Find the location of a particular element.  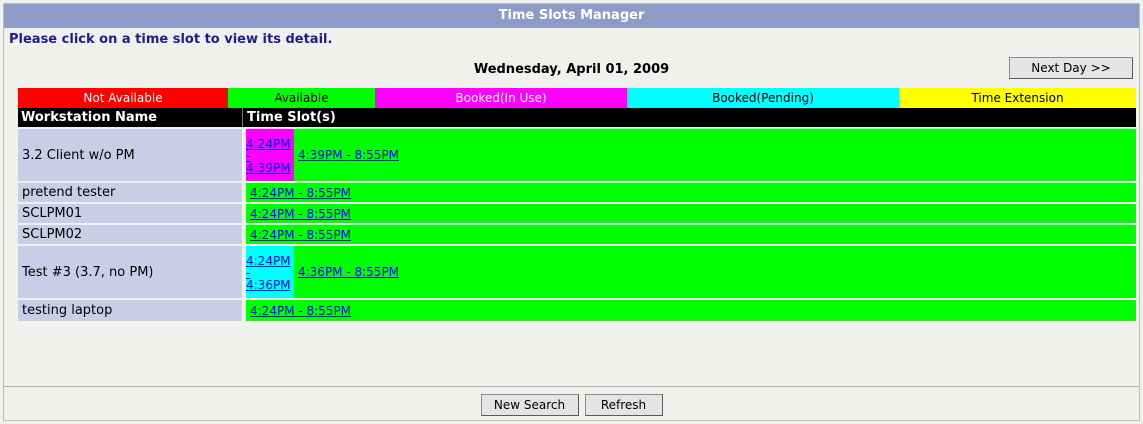

workstation-name: testing laptop is located at coordinates (130, 310).